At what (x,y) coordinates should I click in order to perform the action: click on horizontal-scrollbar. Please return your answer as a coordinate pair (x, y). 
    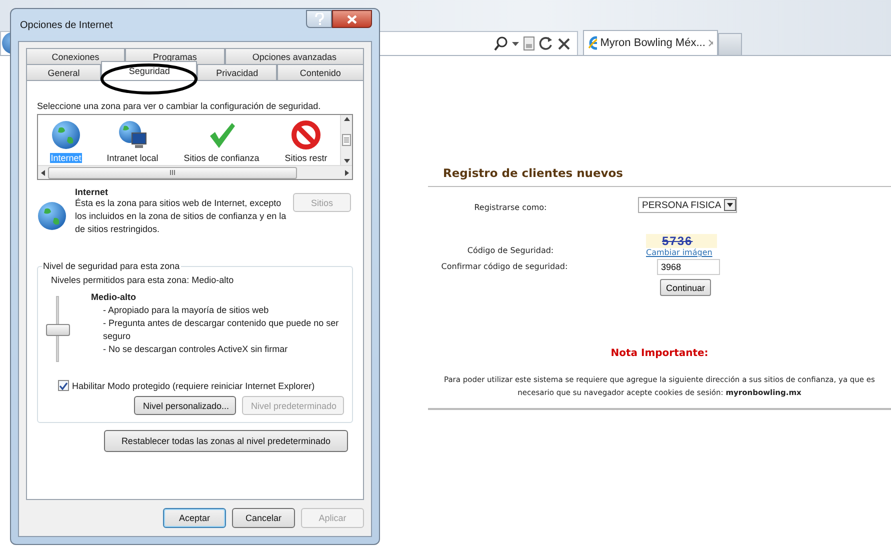
    Looking at the image, I should click on (195, 172).